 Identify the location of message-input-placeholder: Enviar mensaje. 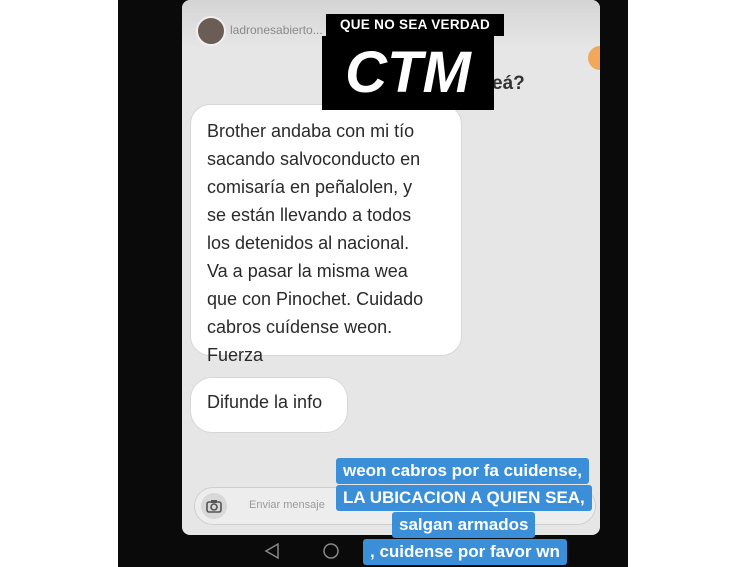
(287, 505).